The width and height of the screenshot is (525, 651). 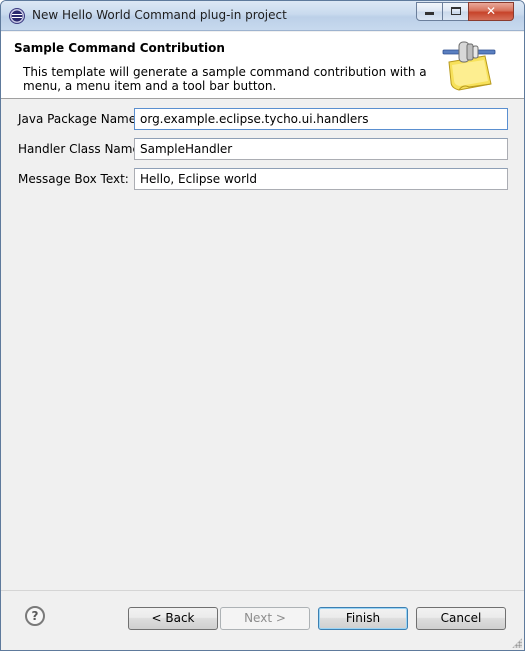 I want to click on next-button: Next >, so click(x=265, y=618).